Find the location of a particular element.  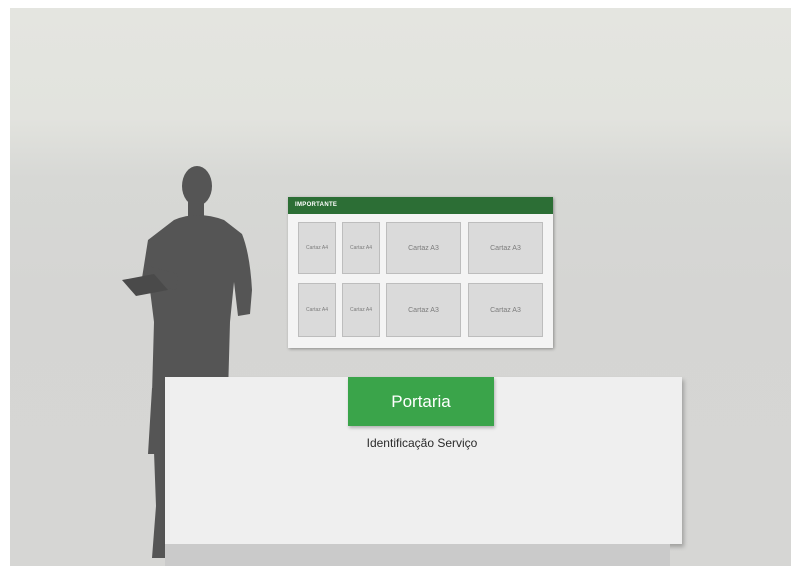

counter-base is located at coordinates (417, 555).